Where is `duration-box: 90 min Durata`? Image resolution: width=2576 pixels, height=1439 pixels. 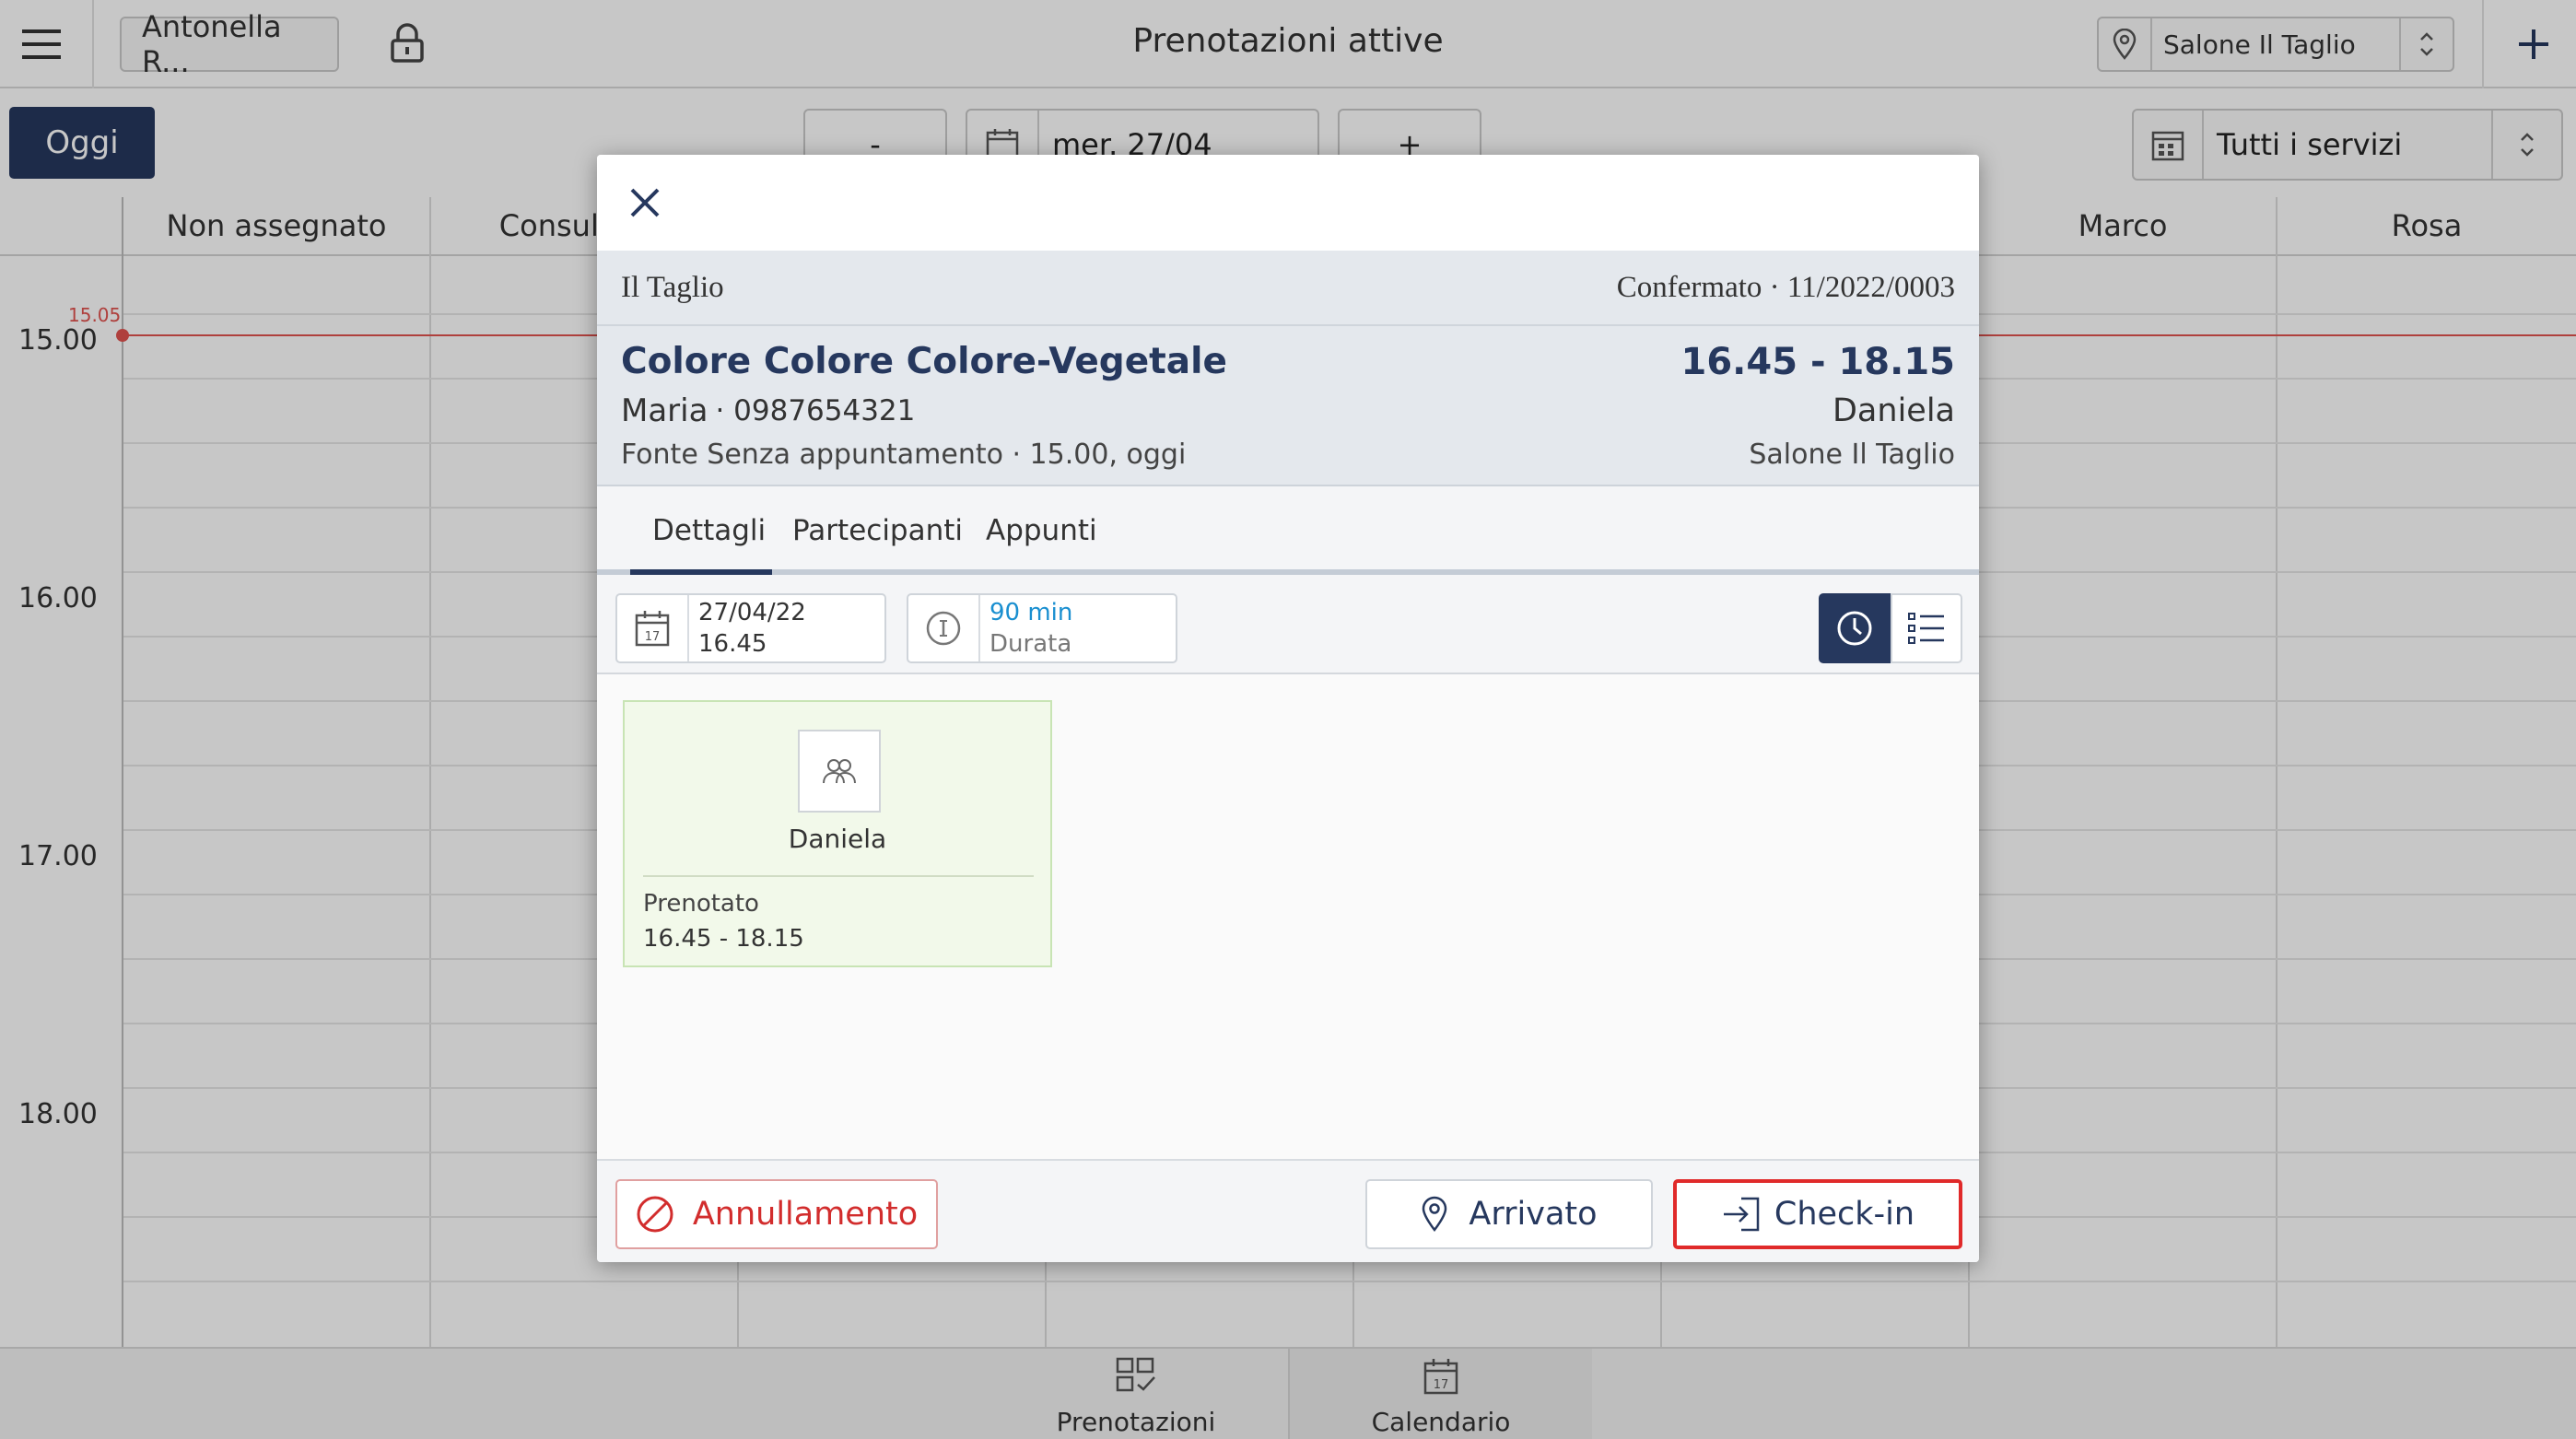
duration-box: 90 min Durata is located at coordinates (1042, 628).